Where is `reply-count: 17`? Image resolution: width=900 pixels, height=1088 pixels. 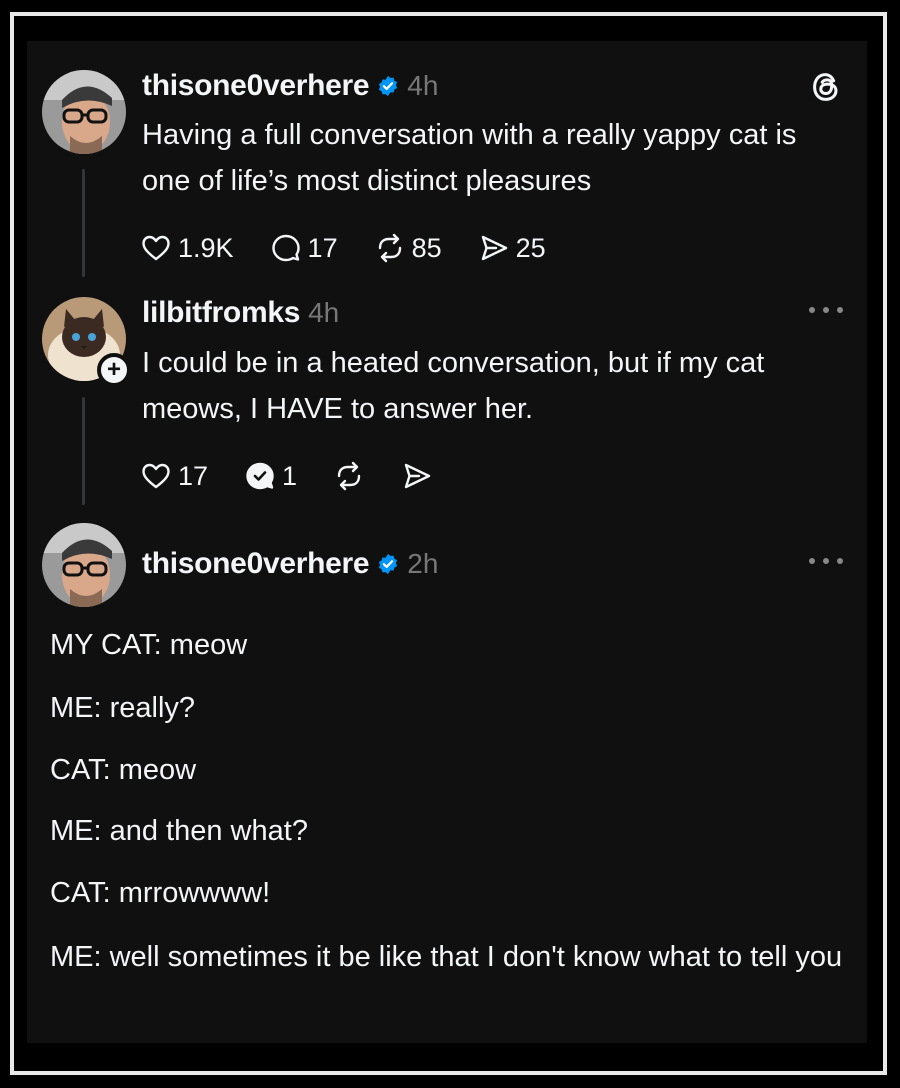 reply-count: 17 is located at coordinates (322, 247).